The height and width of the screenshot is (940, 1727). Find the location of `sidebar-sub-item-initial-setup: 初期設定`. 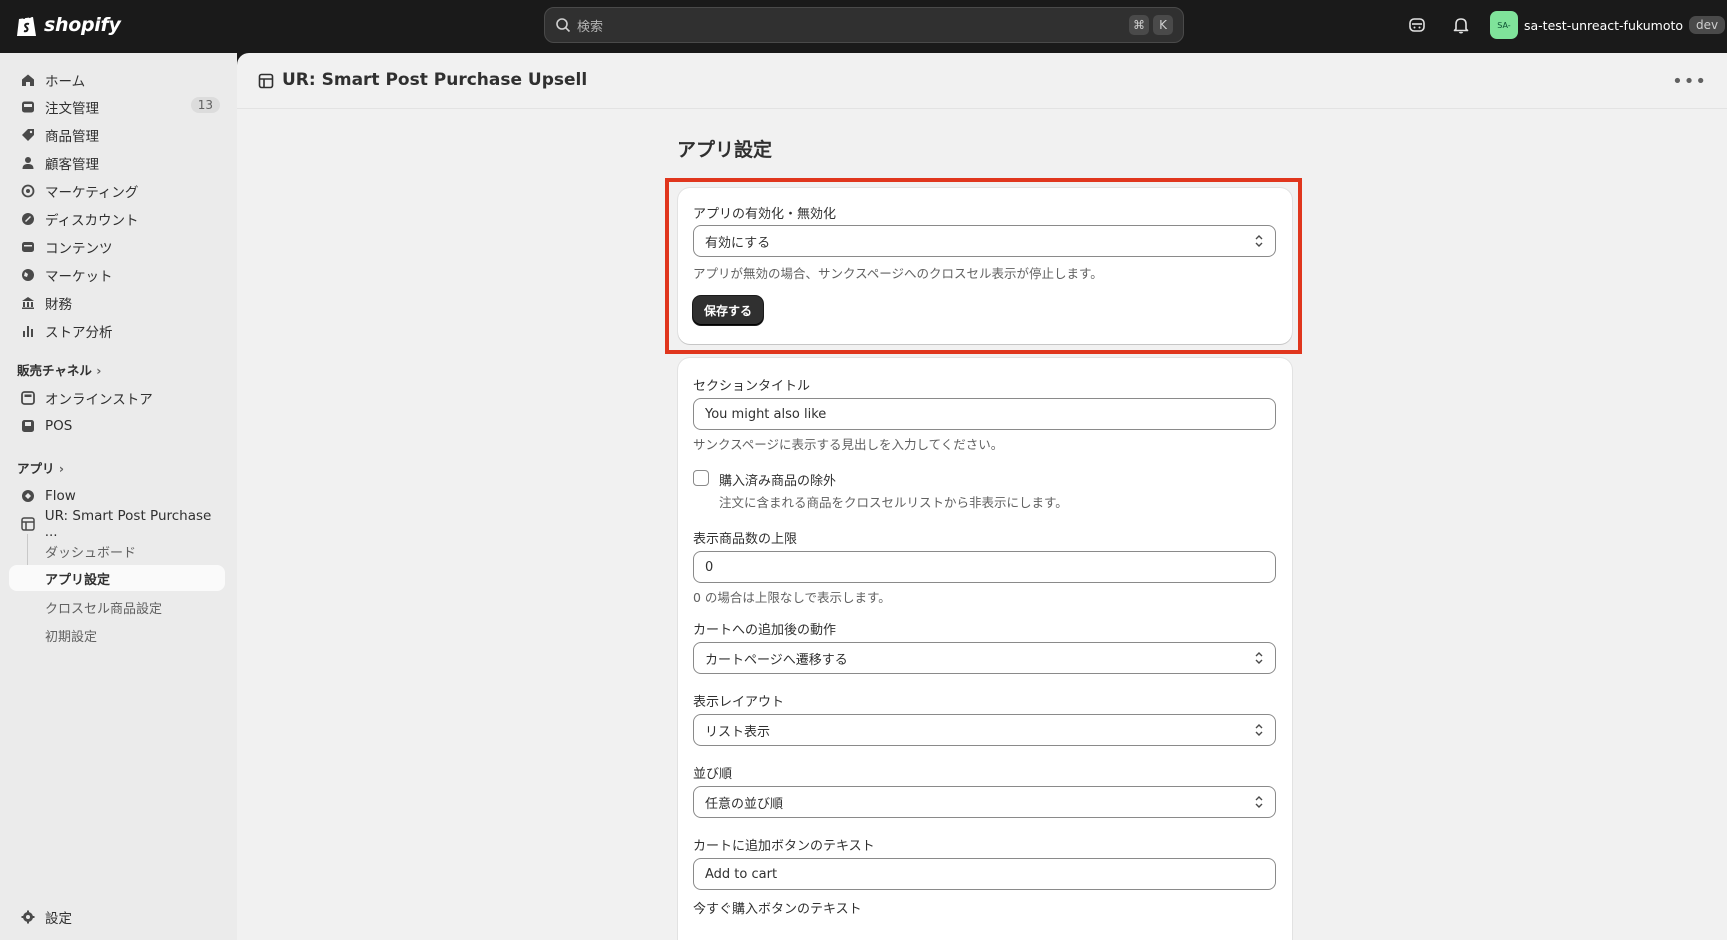

sidebar-sub-item-initial-setup: 初期設定 is located at coordinates (117, 635).